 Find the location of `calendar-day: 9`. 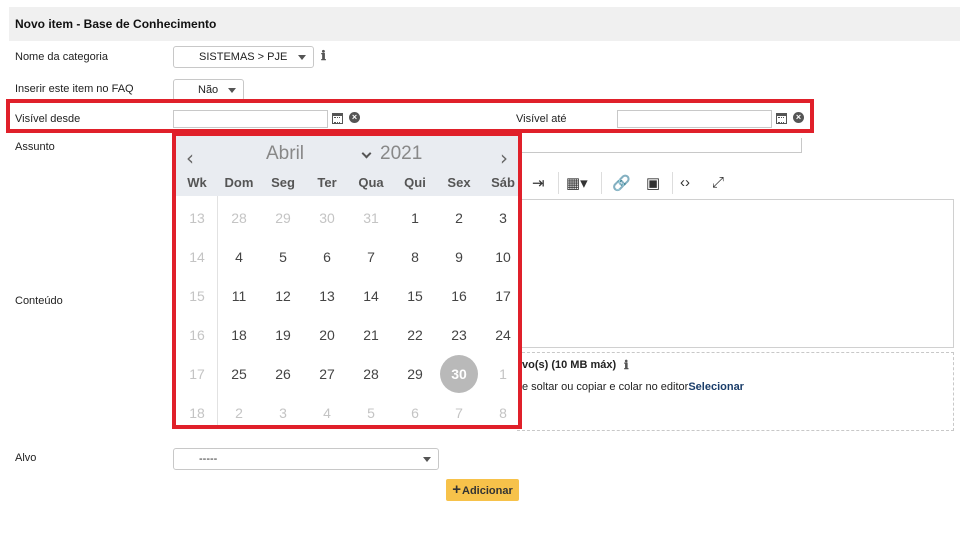

calendar-day: 9 is located at coordinates (459, 257).